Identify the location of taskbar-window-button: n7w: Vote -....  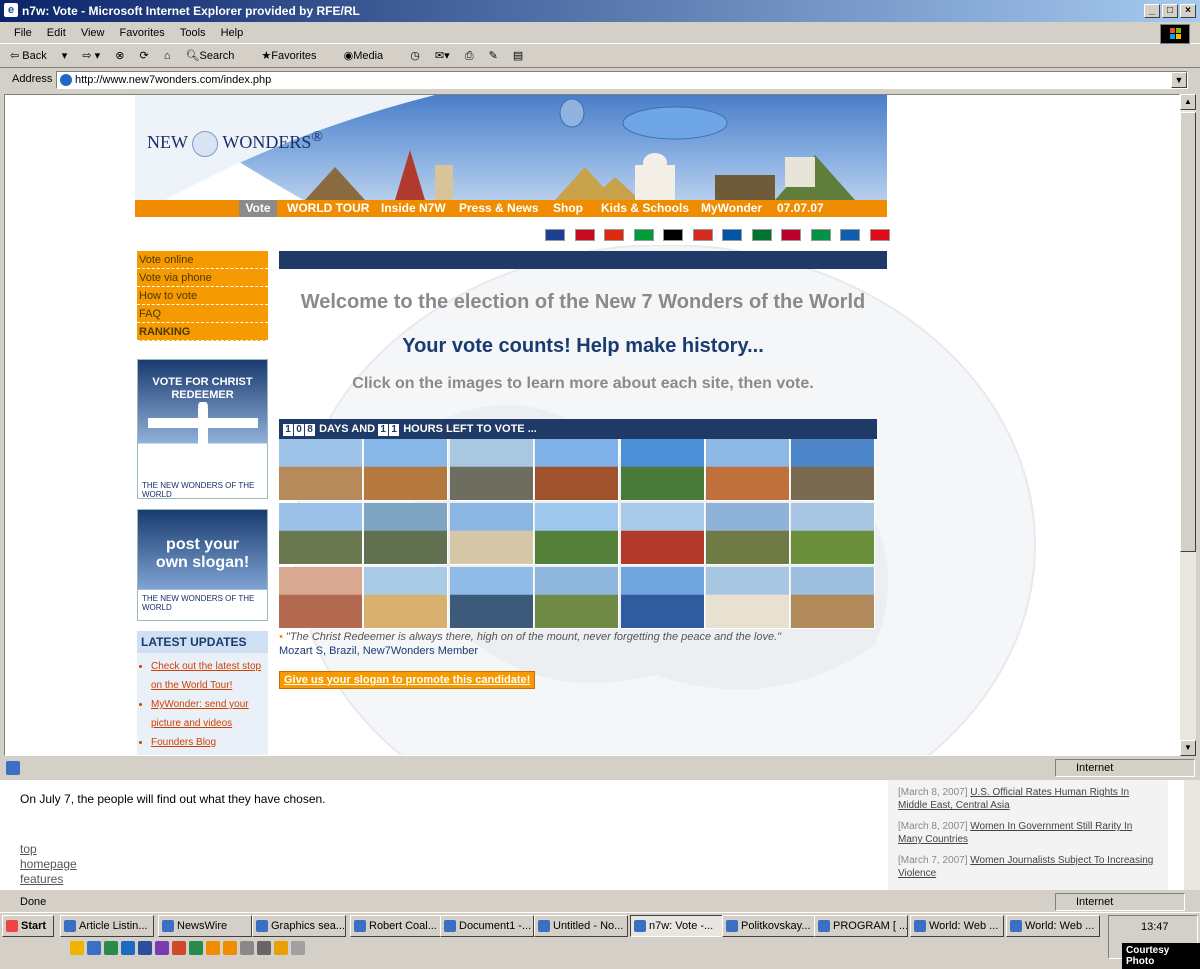
(677, 926).